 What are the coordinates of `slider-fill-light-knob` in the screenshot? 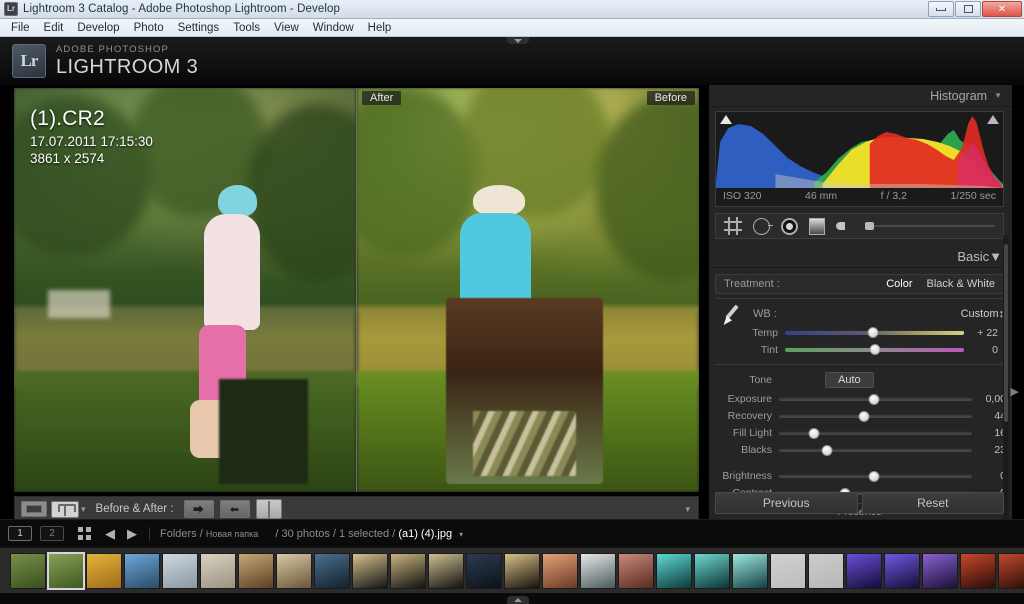 It's located at (814, 433).